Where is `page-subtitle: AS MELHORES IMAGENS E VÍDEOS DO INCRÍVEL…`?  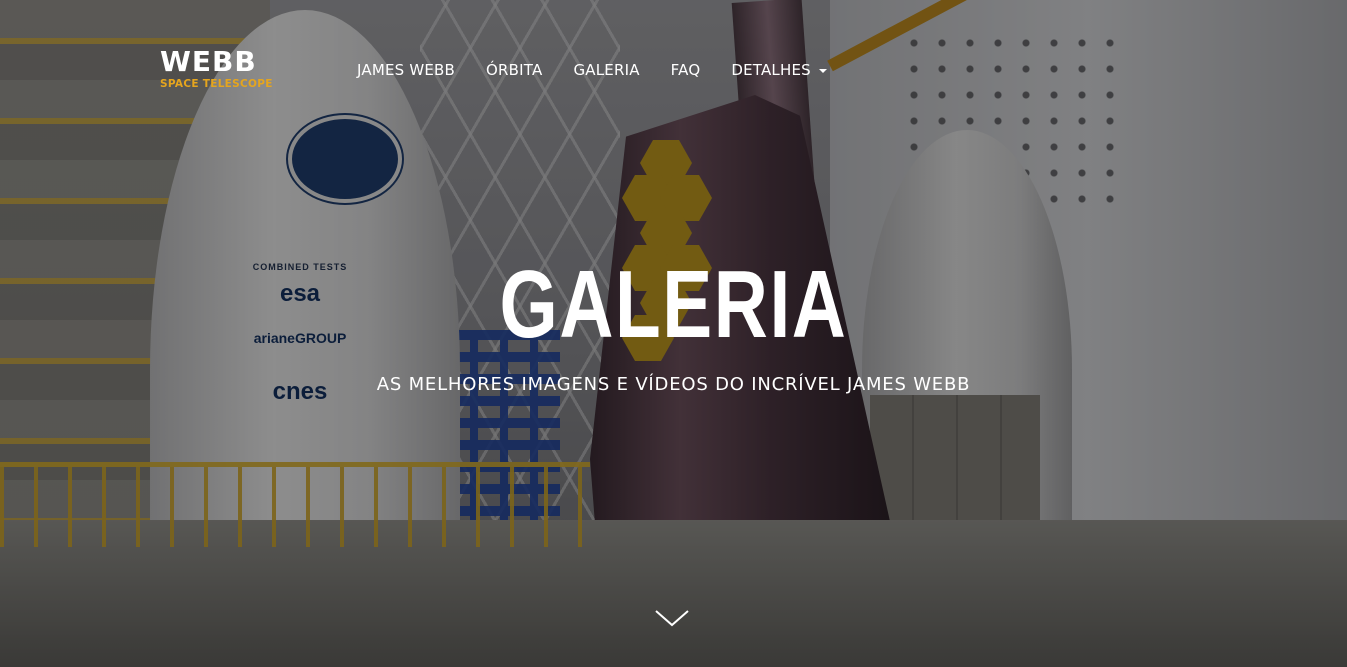 page-subtitle: AS MELHORES IMAGENS E VÍDEOS DO INCRÍVEL… is located at coordinates (673, 384).